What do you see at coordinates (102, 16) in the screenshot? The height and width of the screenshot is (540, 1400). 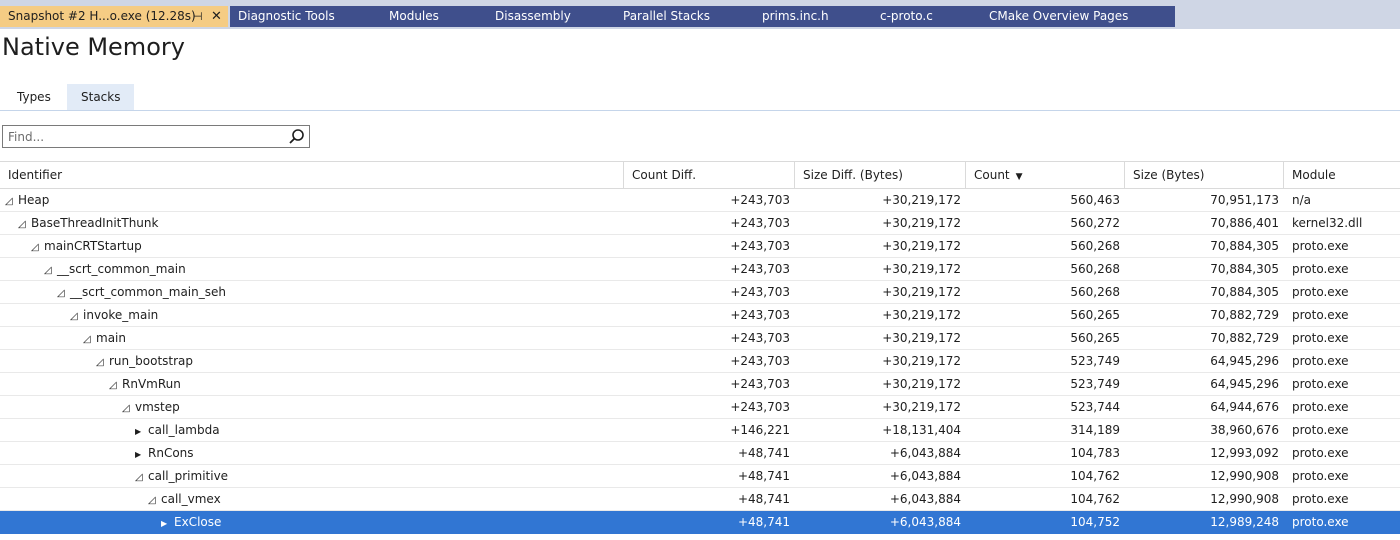 I see `tab-label: Snapshot #2 H...o.exe (12.28s)` at bounding box center [102, 16].